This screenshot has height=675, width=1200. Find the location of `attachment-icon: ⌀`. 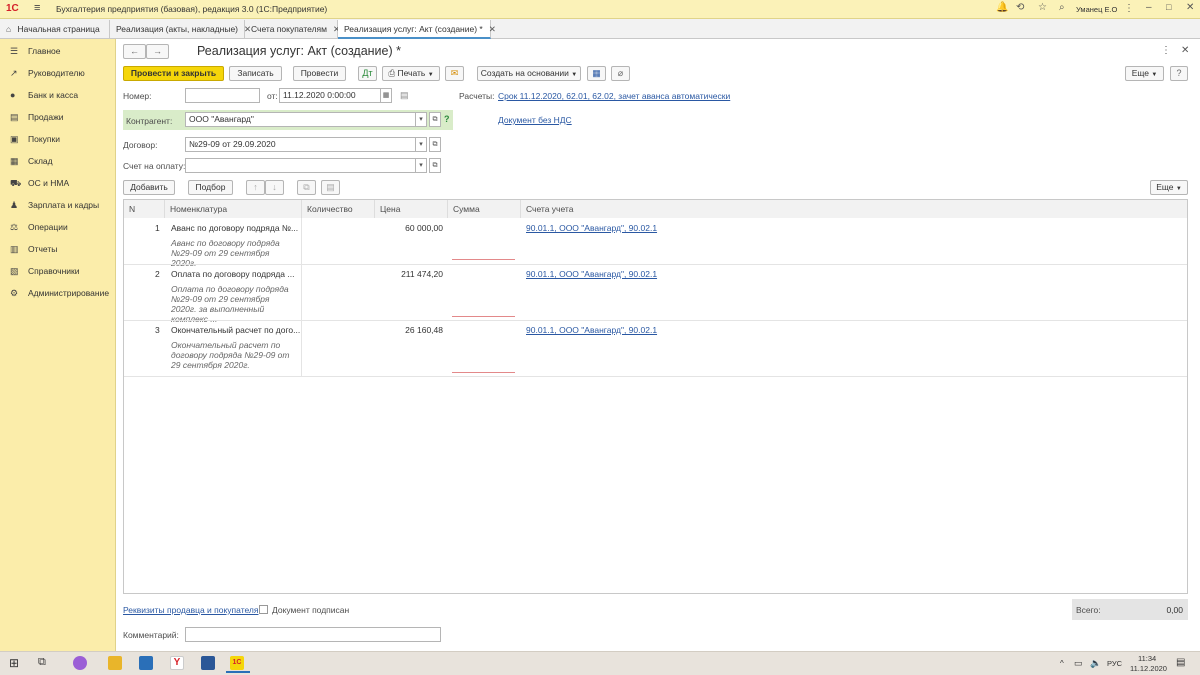

attachment-icon: ⌀ is located at coordinates (620, 73).